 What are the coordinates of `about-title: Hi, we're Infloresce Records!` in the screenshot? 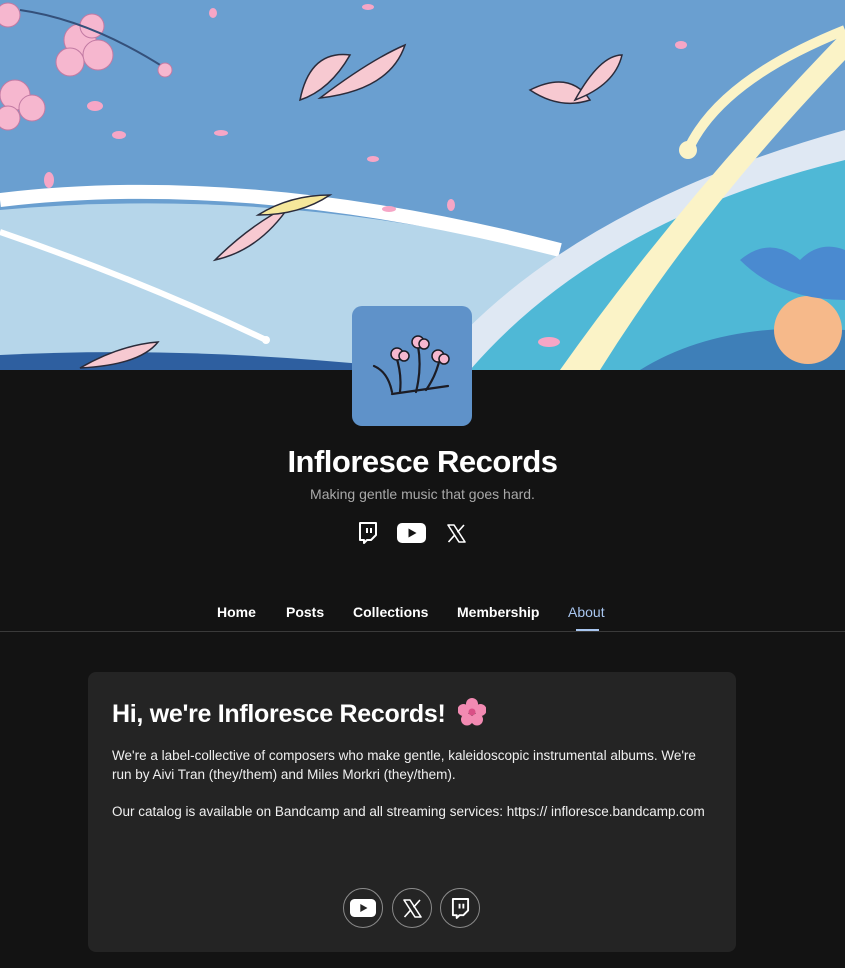 It's located at (299, 713).